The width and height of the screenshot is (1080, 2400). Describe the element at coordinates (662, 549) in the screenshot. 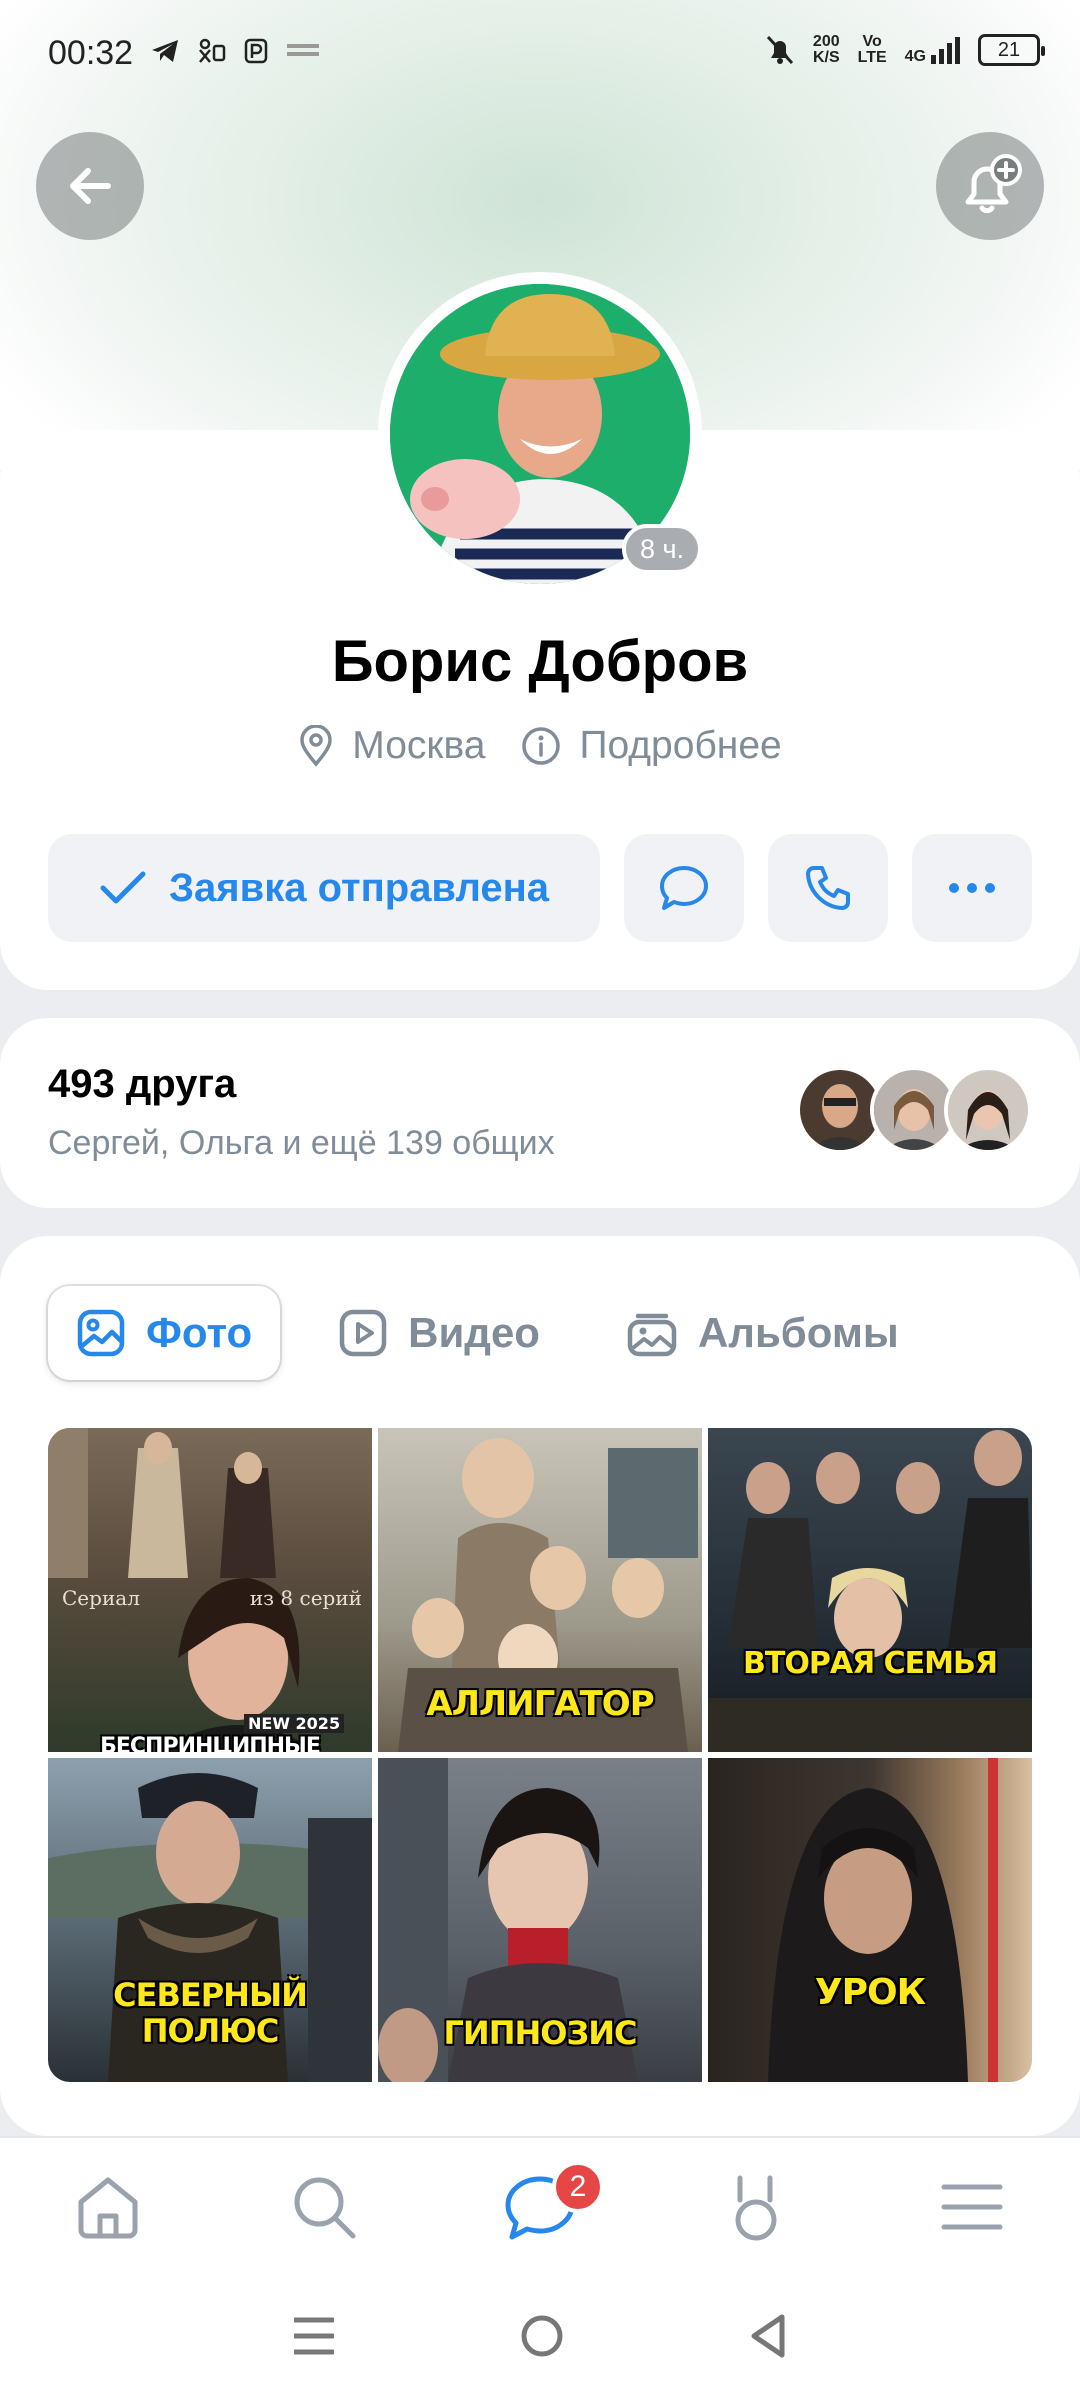

I see `last-seen-badge: 8 ч.` at that location.